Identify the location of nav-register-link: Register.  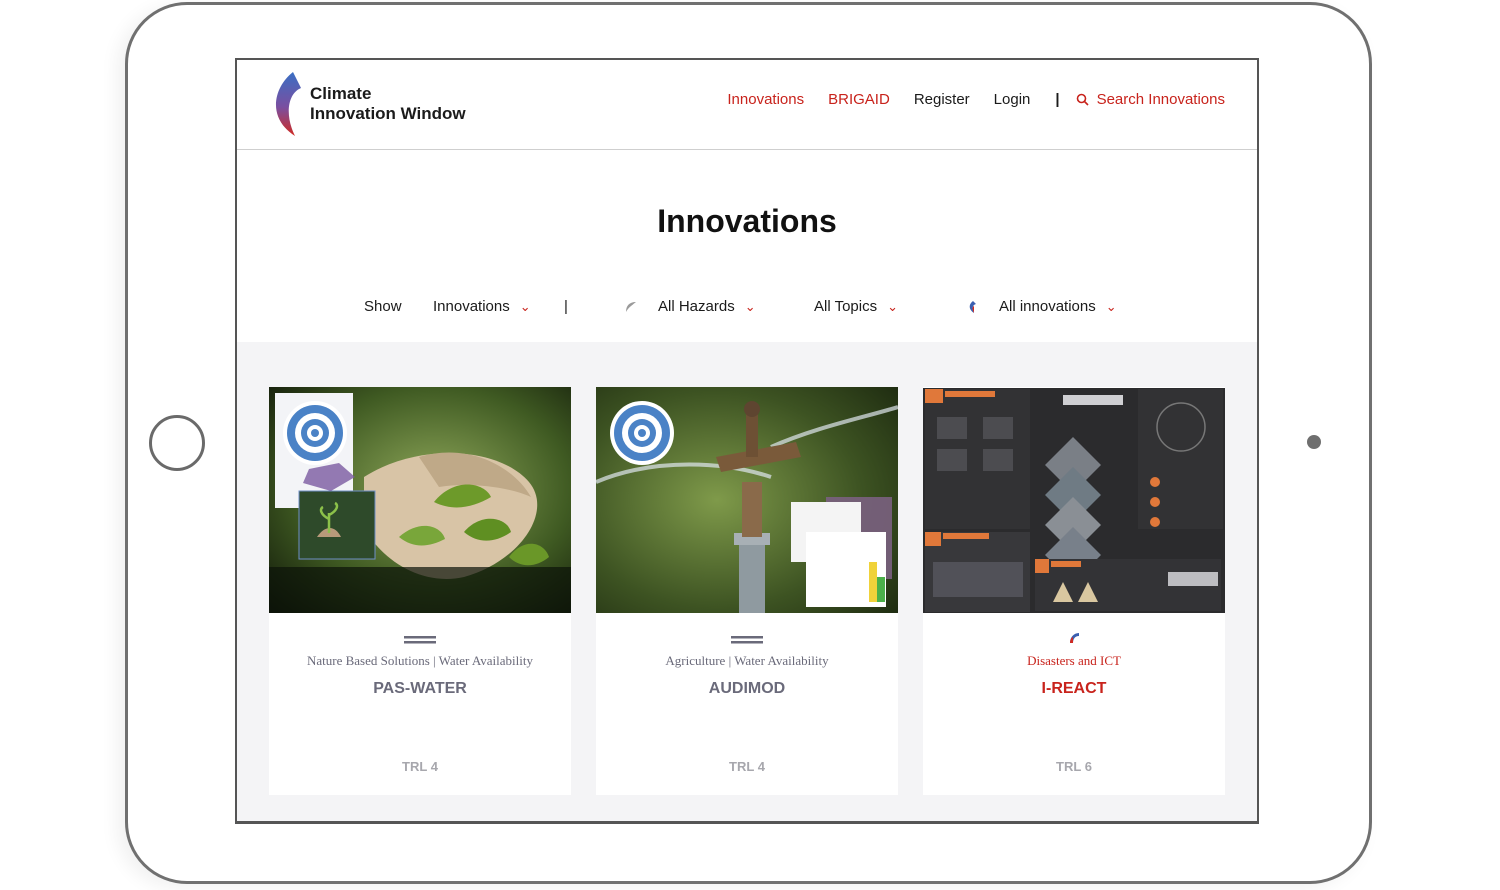
(942, 99).